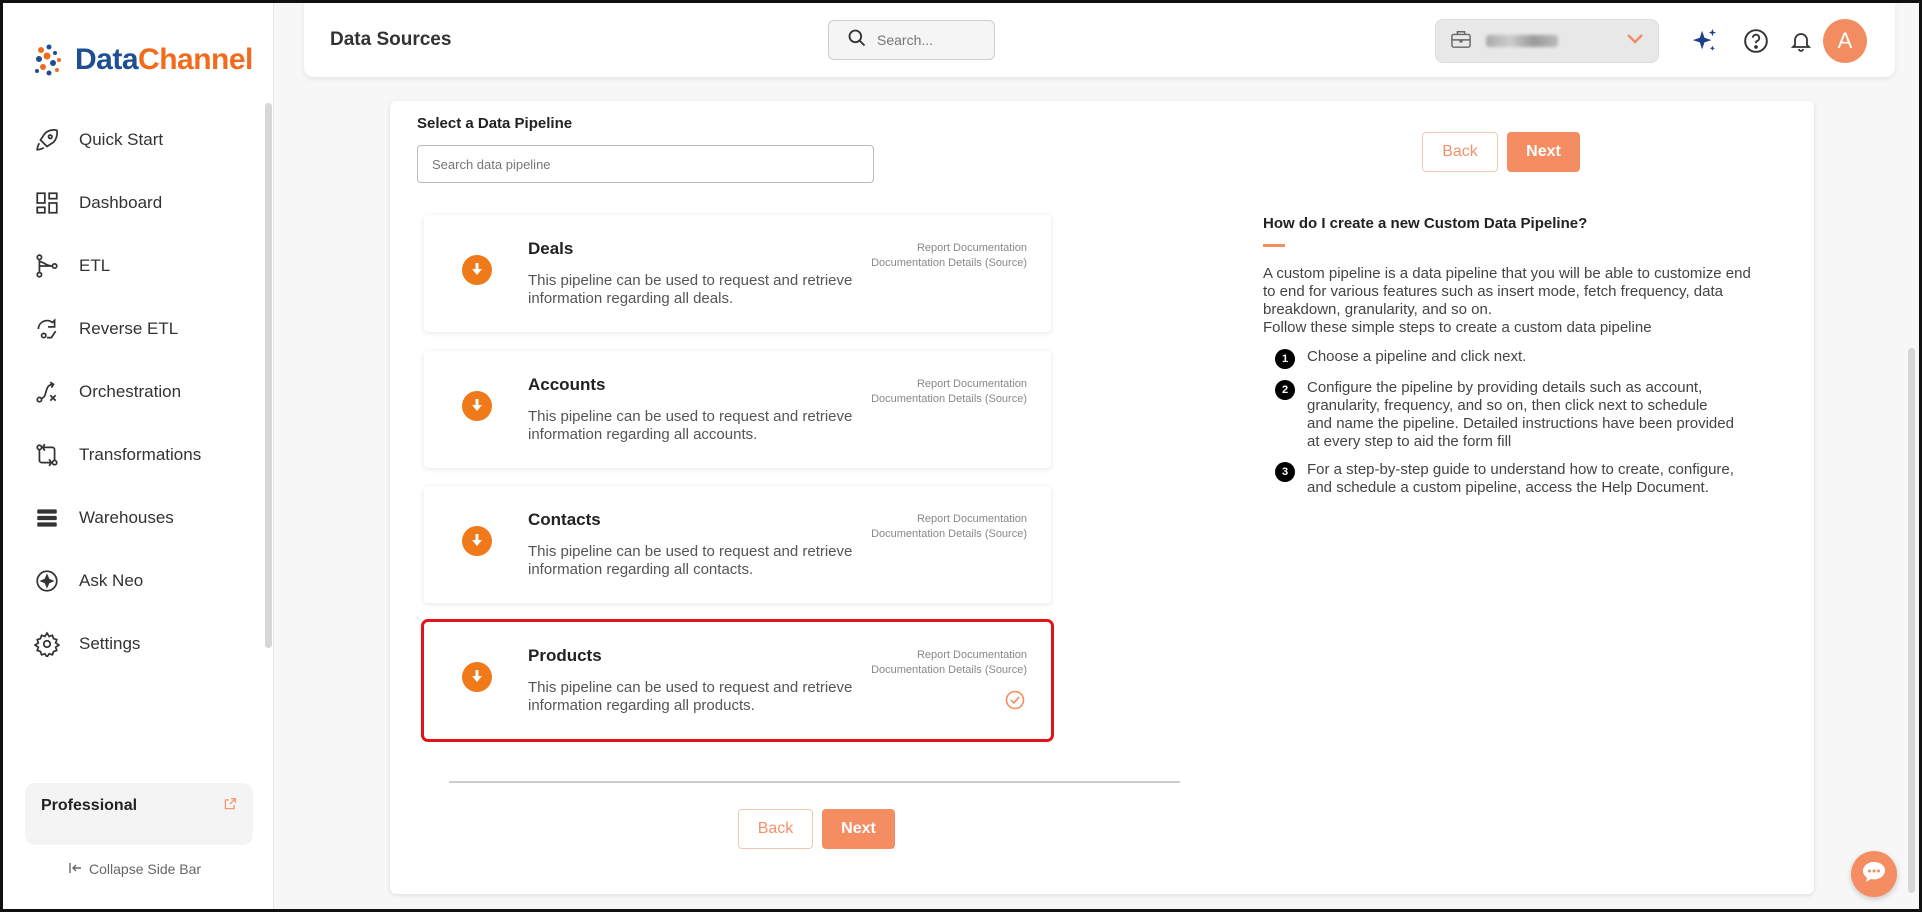  What do you see at coordinates (567, 384) in the screenshot?
I see `pipeline-title: Accounts` at bounding box center [567, 384].